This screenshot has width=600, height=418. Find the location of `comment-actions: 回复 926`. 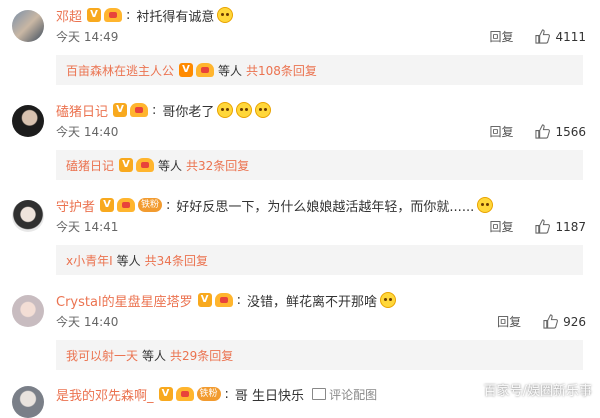

comment-actions: 回复 926 is located at coordinates (541, 321).